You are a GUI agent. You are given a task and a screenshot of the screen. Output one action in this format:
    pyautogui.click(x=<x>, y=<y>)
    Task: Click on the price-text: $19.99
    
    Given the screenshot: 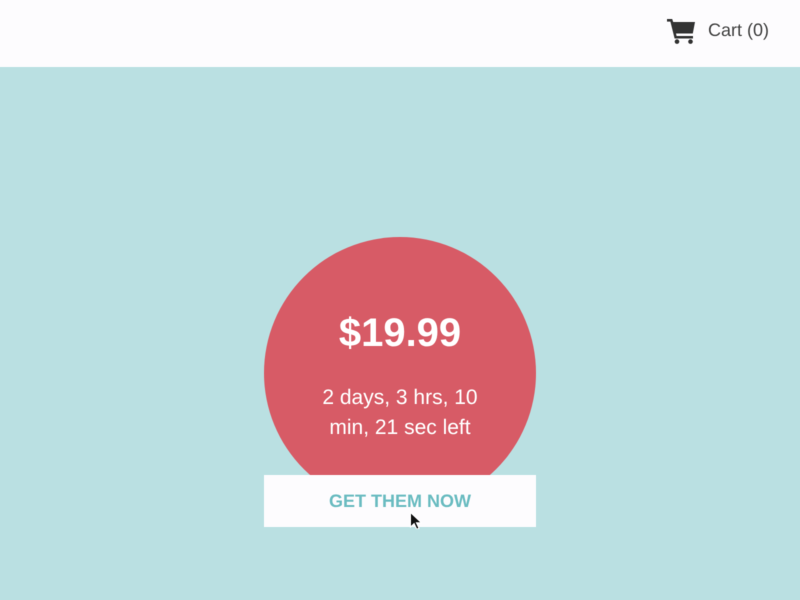 What is the action you would take?
    pyautogui.click(x=400, y=333)
    